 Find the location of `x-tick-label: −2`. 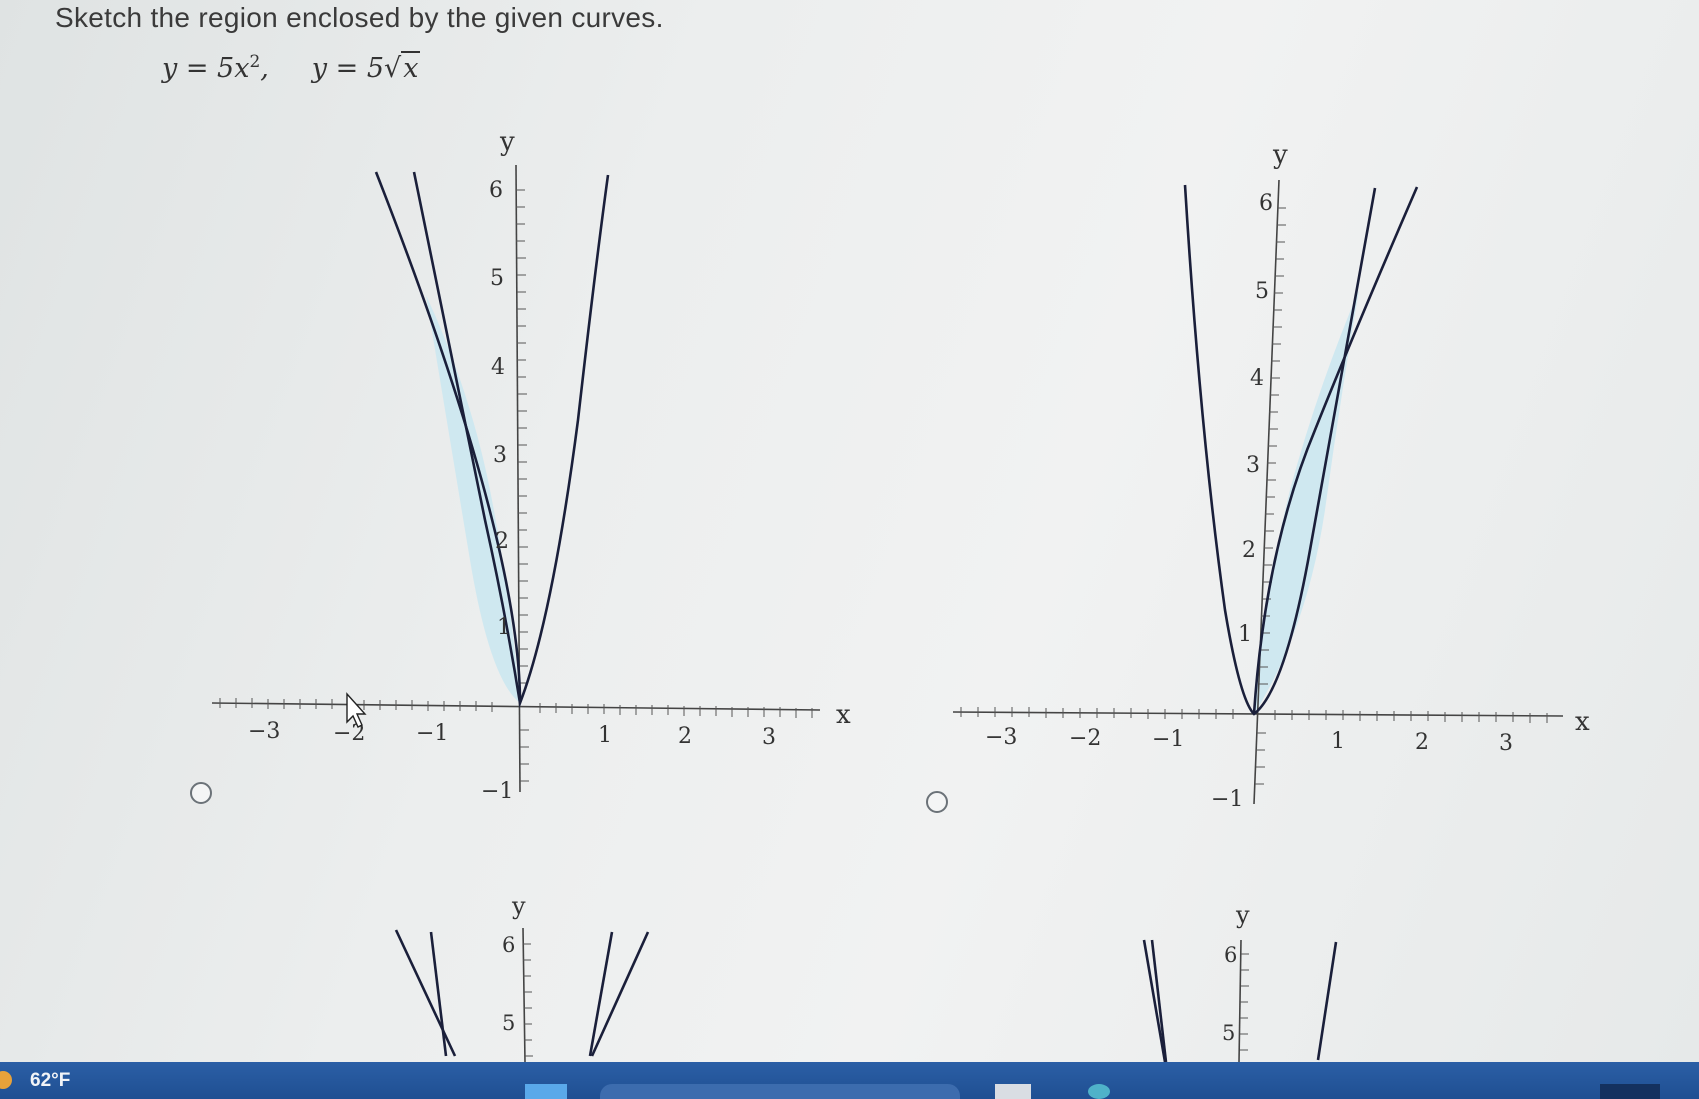

x-tick-label: −2 is located at coordinates (1085, 738).